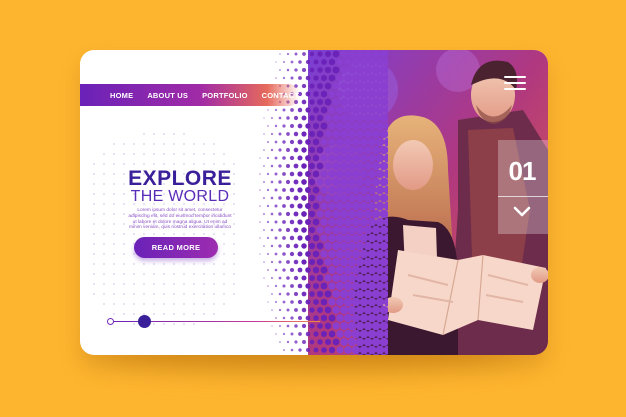  I want to click on chevron-down-icon, so click(522, 212).